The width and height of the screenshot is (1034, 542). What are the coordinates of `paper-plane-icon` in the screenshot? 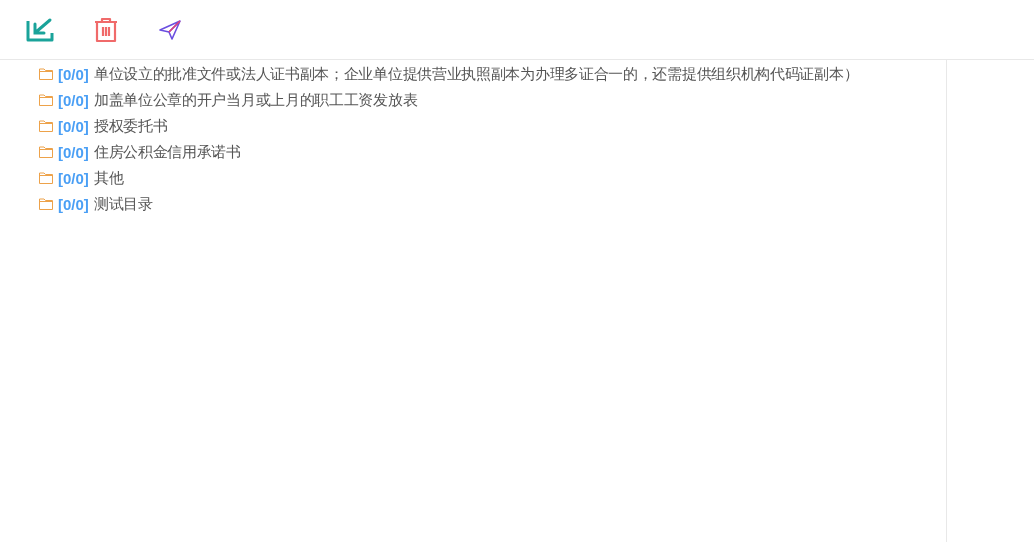 It's located at (170, 29).